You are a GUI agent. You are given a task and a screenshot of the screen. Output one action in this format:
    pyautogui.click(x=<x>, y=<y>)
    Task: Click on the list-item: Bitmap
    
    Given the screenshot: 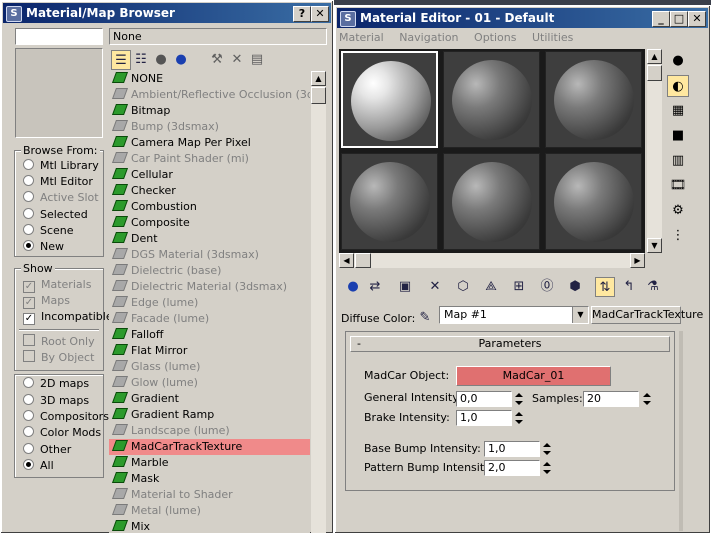 What is the action you would take?
    pyautogui.click(x=209, y=111)
    